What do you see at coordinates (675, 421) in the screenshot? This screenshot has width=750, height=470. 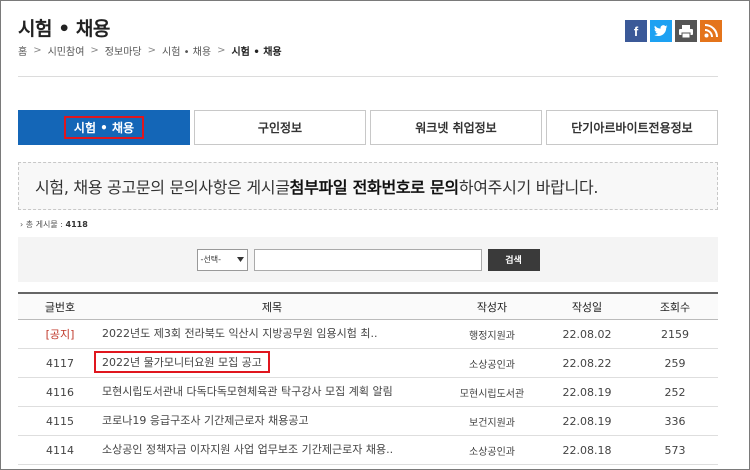 I see `row-views: 336` at bounding box center [675, 421].